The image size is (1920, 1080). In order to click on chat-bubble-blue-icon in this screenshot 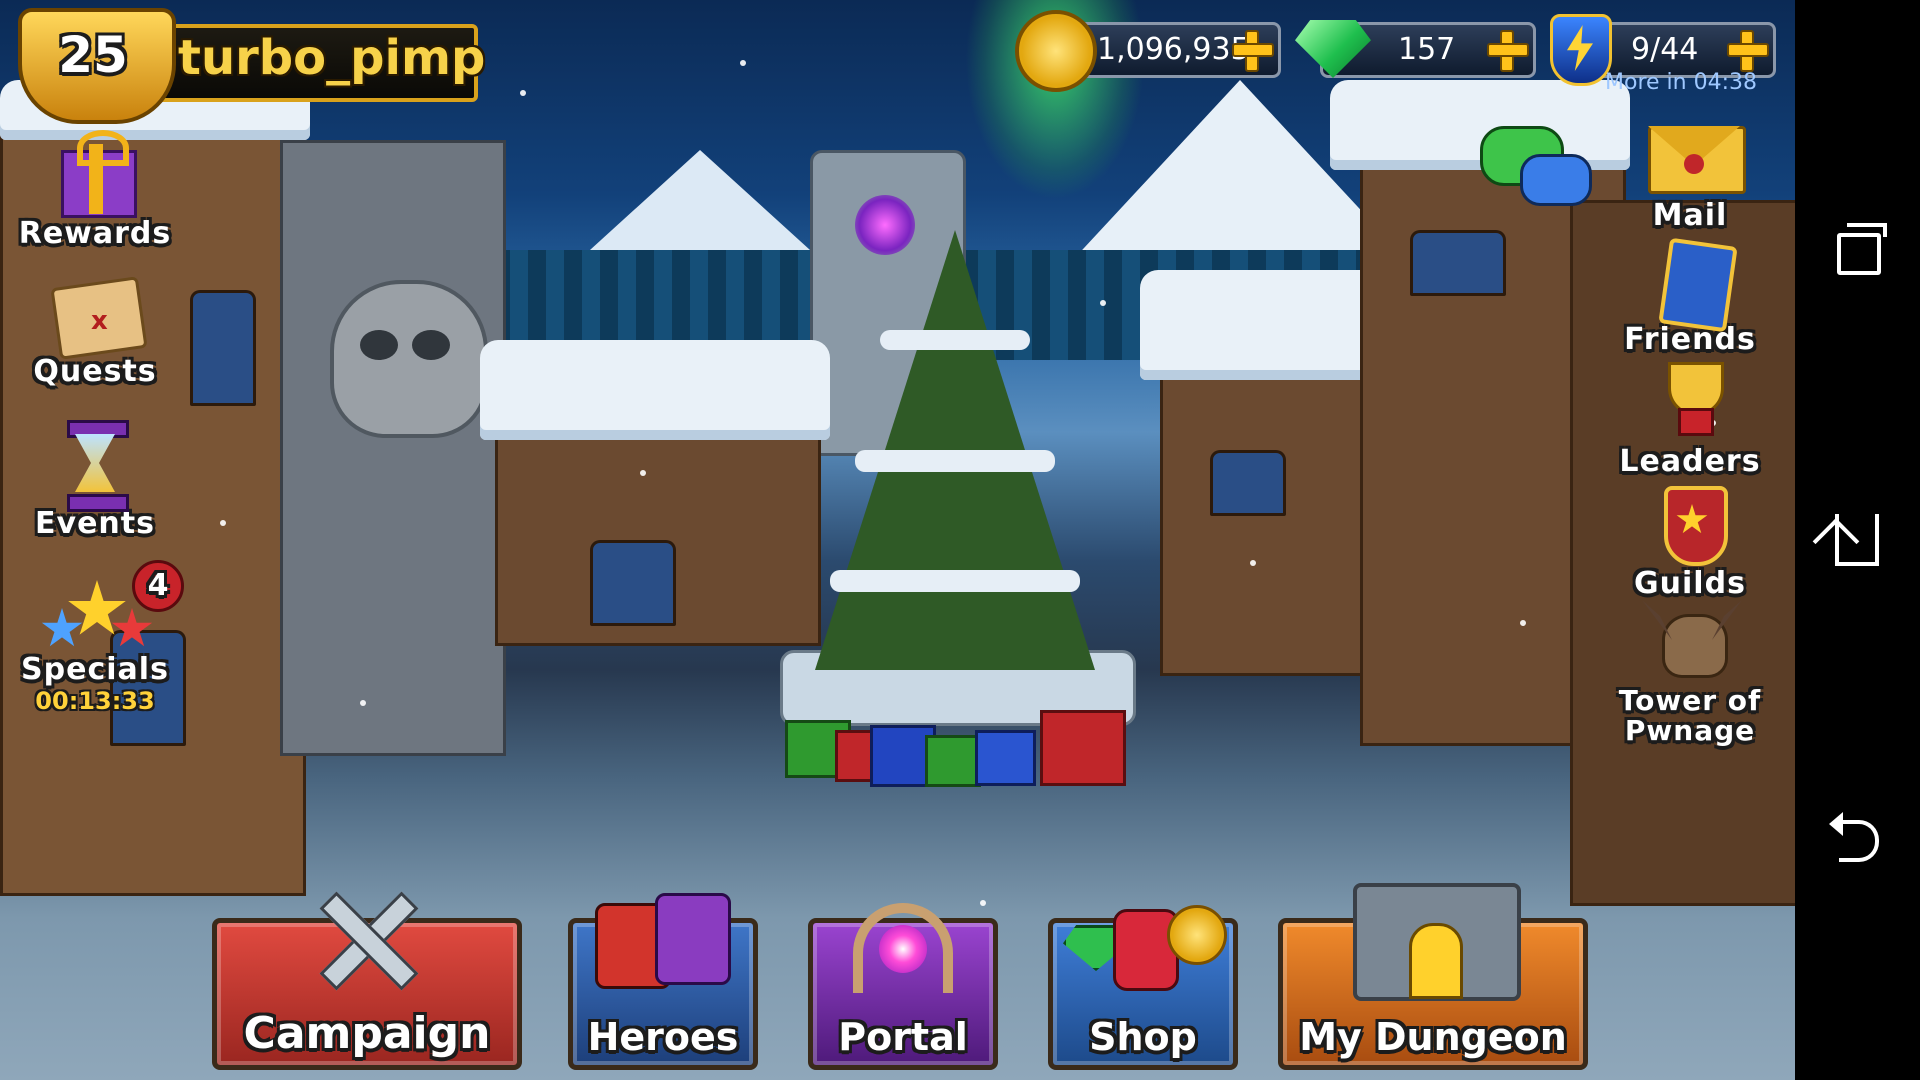, I will do `click(1556, 180)`.